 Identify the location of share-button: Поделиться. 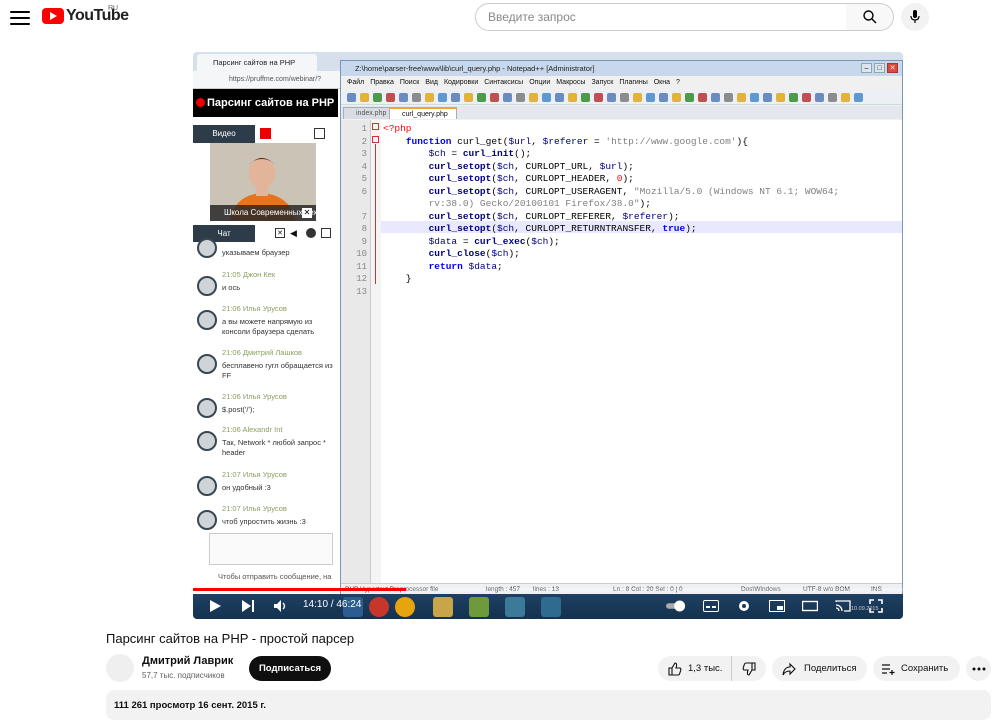
(819, 668).